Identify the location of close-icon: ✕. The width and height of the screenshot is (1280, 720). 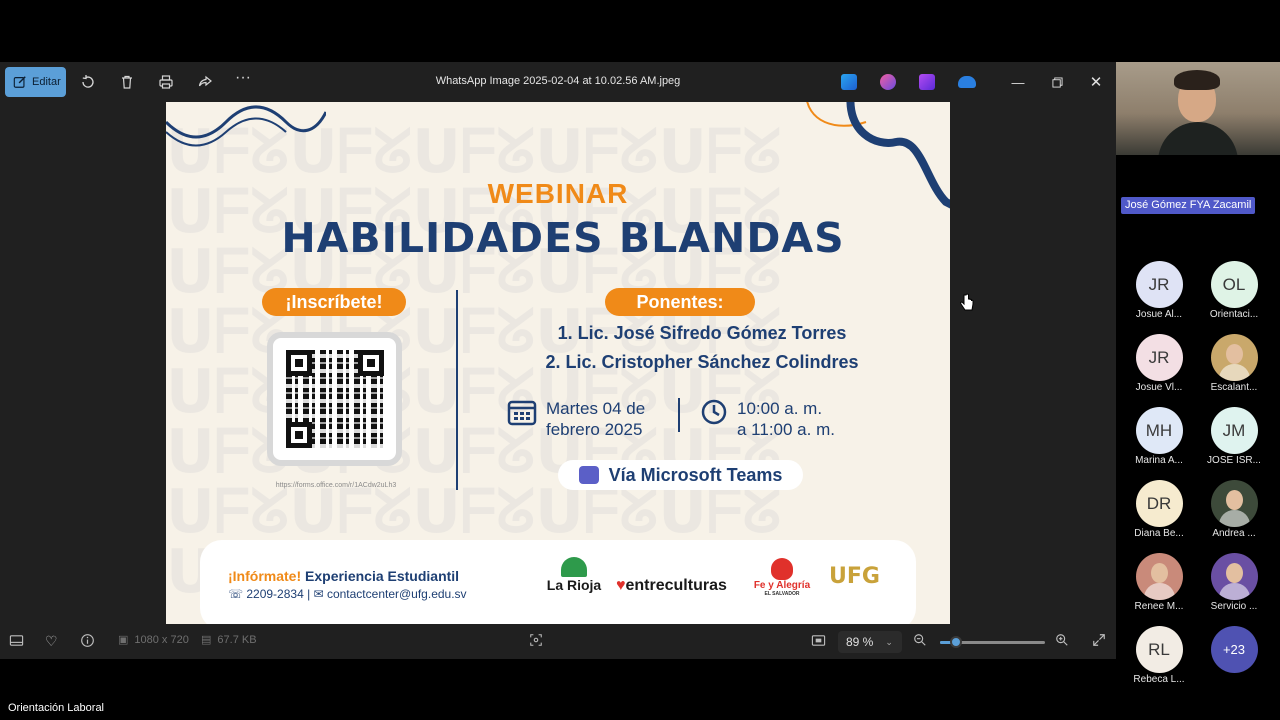
(1096, 82).